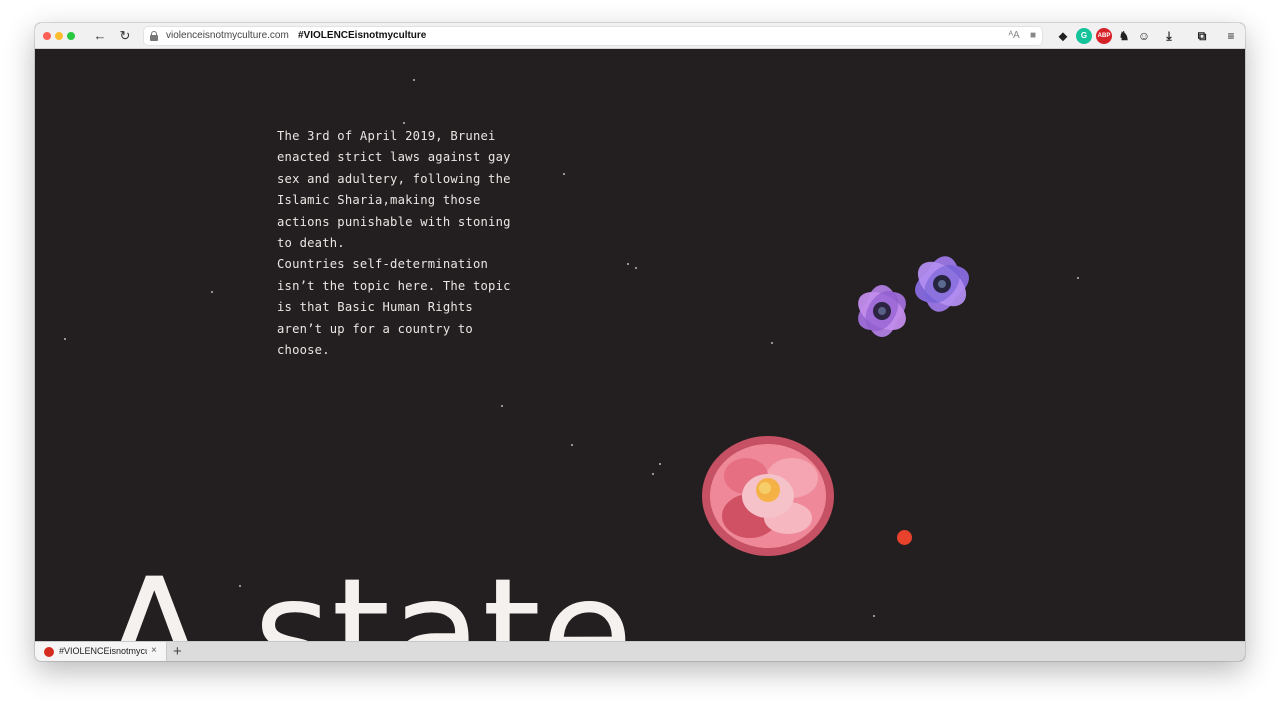 Image resolution: width=1280 pixels, height=708 pixels. I want to click on close-tab-icon: ×, so click(154, 650).